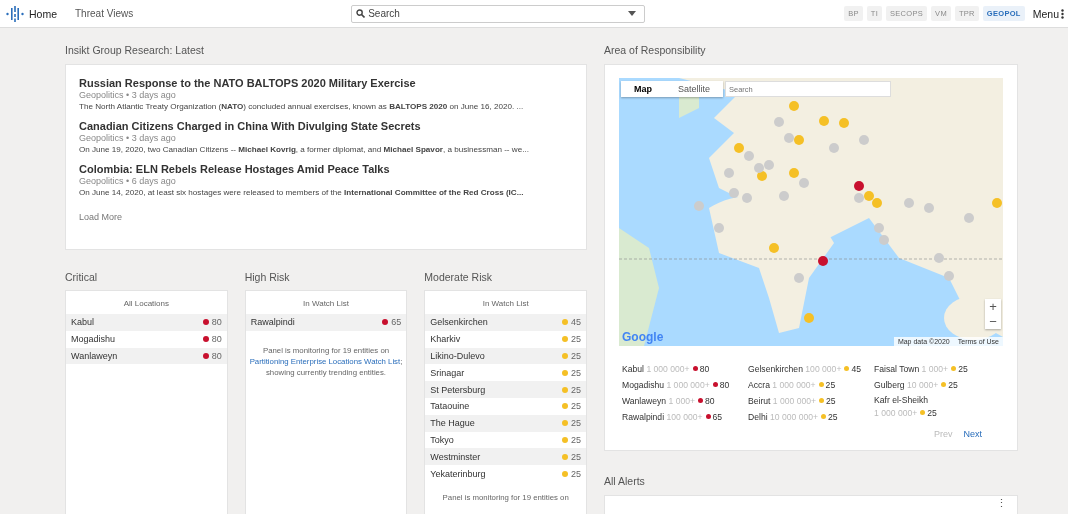 The height and width of the screenshot is (514, 1068). Describe the element at coordinates (856, 369) in the screenshot. I see `risk-score: 45` at that location.